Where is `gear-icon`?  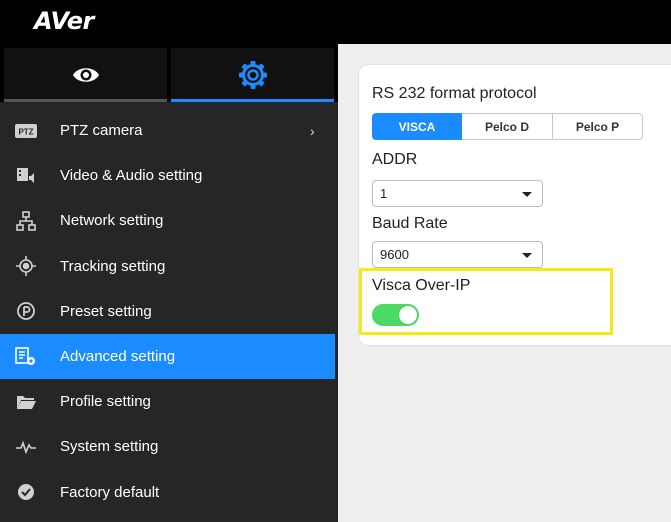 gear-icon is located at coordinates (252, 75).